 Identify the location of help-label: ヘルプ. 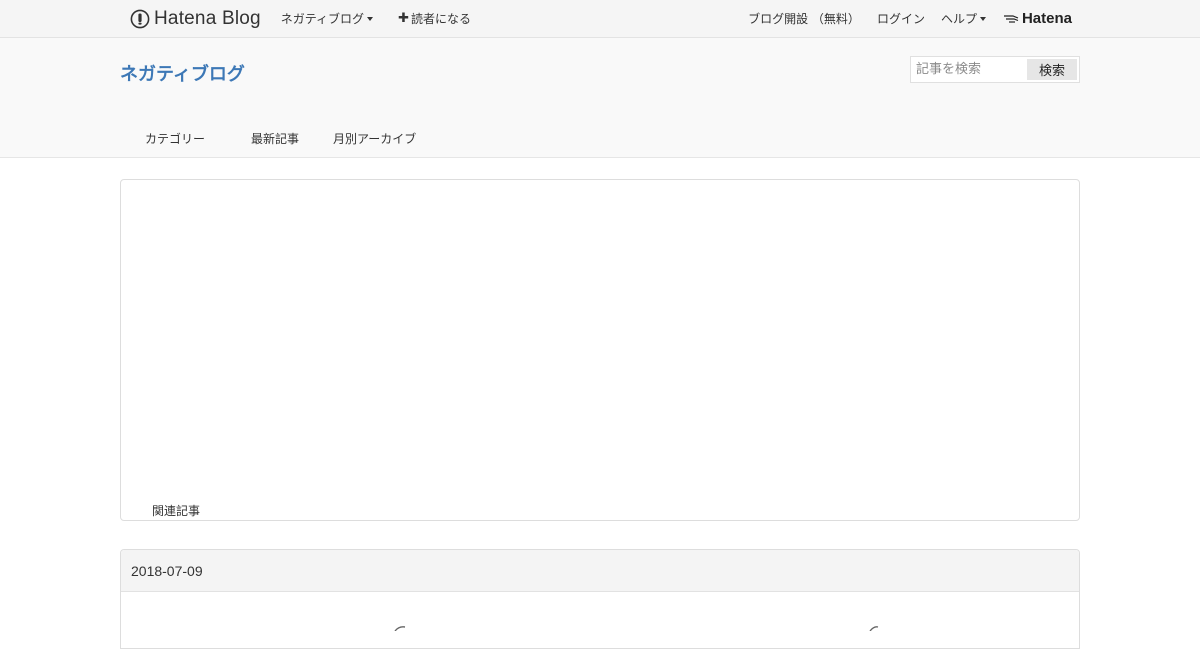
(958, 19).